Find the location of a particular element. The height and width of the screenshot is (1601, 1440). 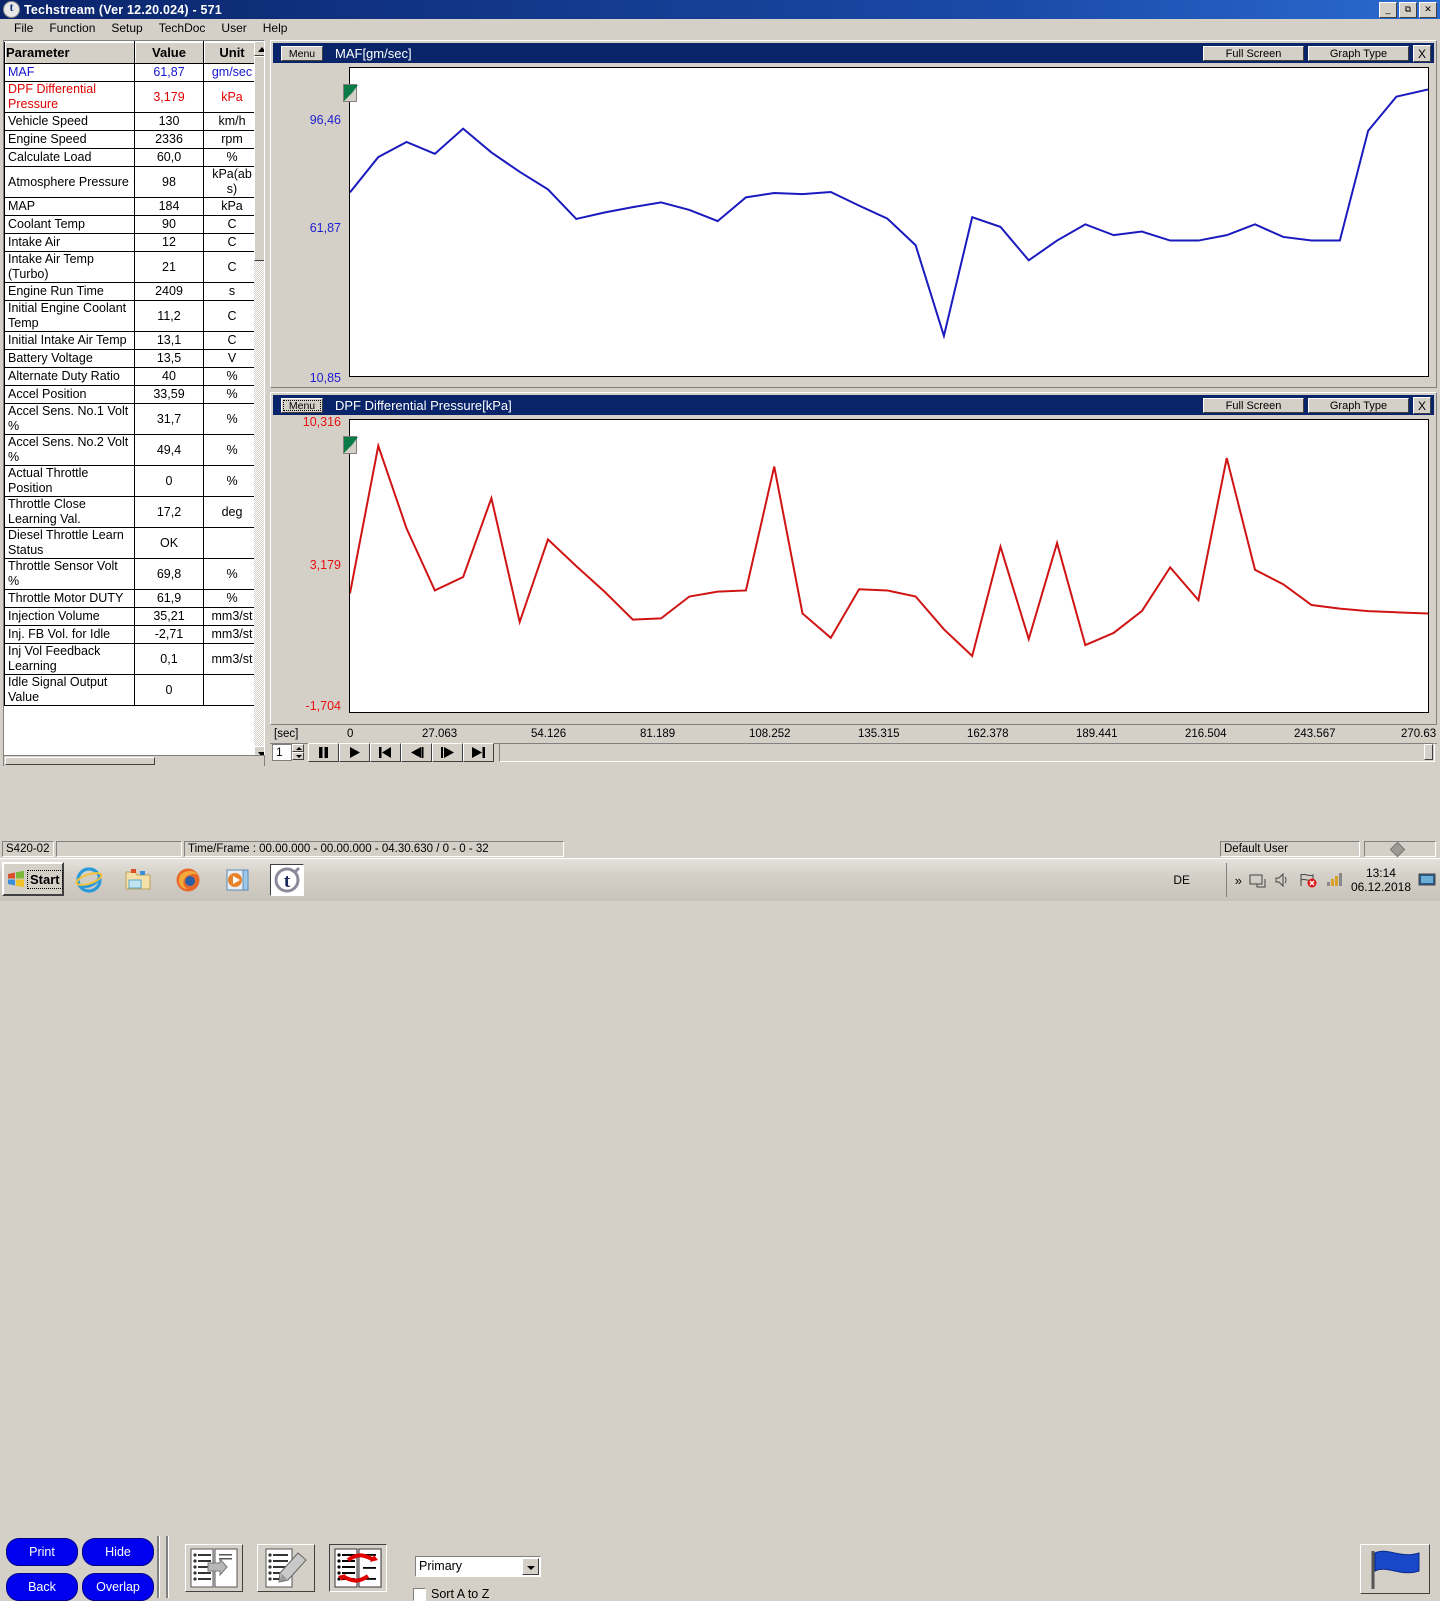

graph-menu-button-dpf: Menu is located at coordinates (302, 405).